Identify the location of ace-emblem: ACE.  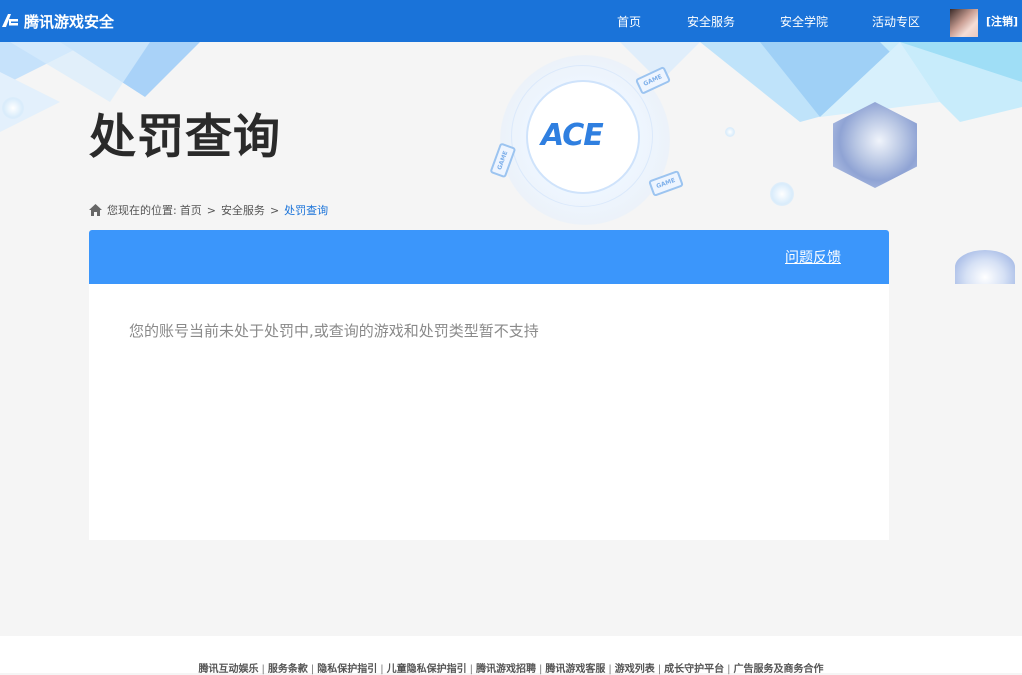
(572, 135).